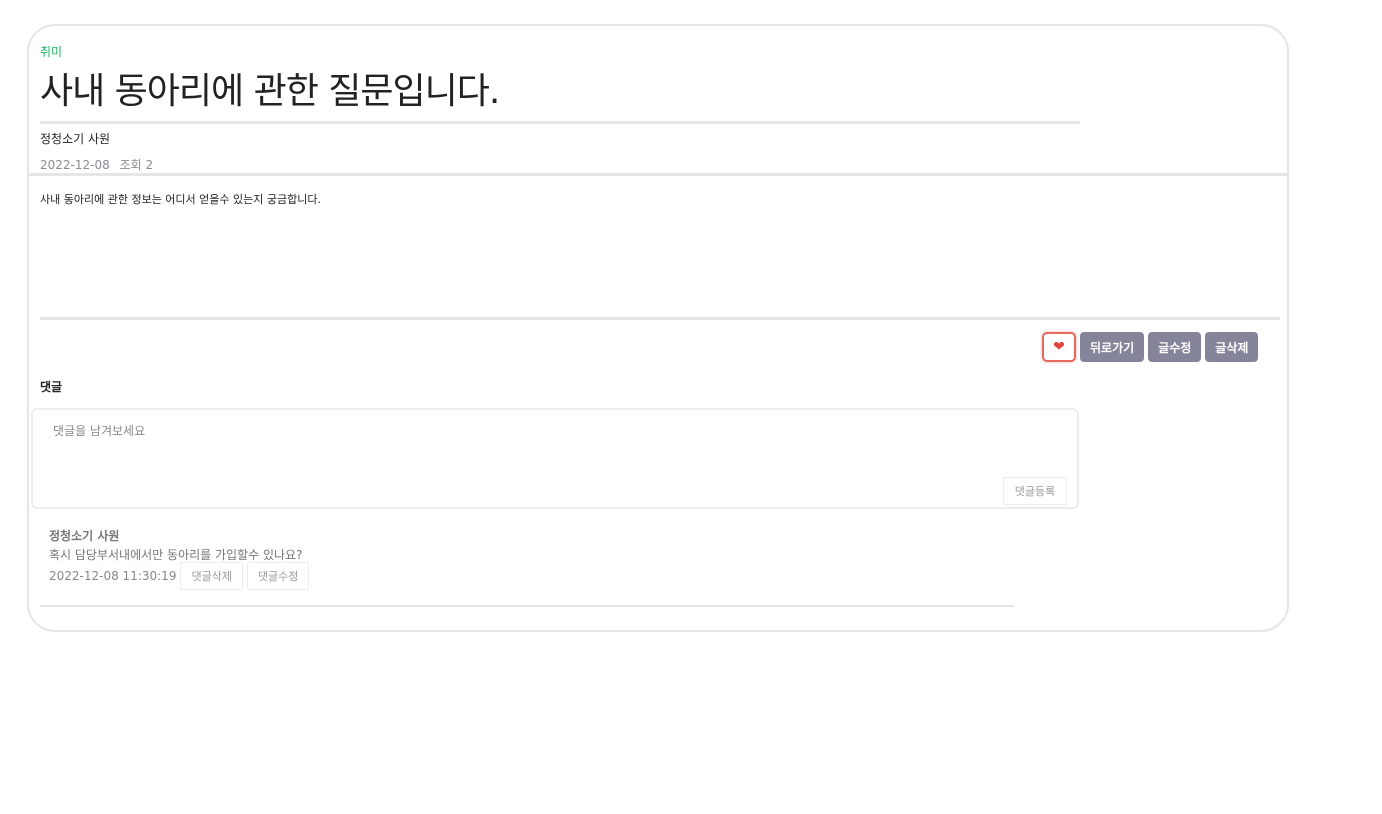 The width and height of the screenshot is (1382, 814). What do you see at coordinates (658, 174) in the screenshot?
I see `meta-divider` at bounding box center [658, 174].